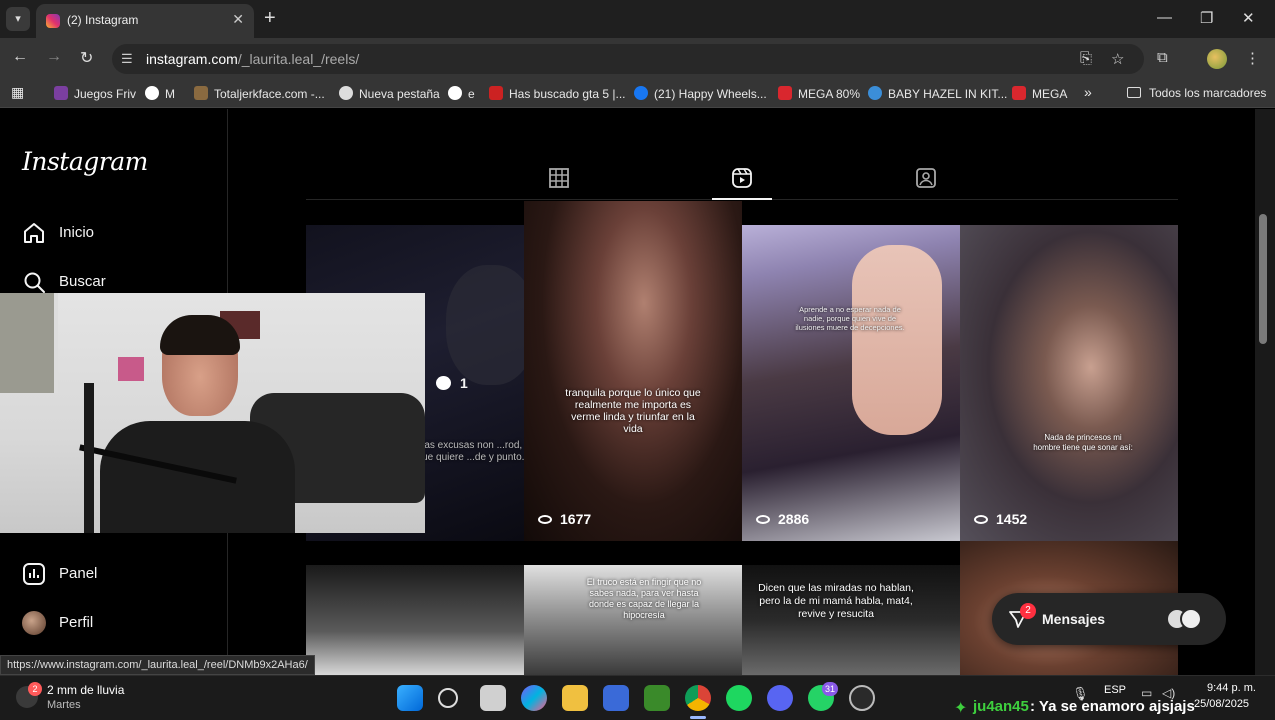 The image size is (1275, 720). What do you see at coordinates (657, 698) in the screenshot?
I see `minecraft-icon` at bounding box center [657, 698].